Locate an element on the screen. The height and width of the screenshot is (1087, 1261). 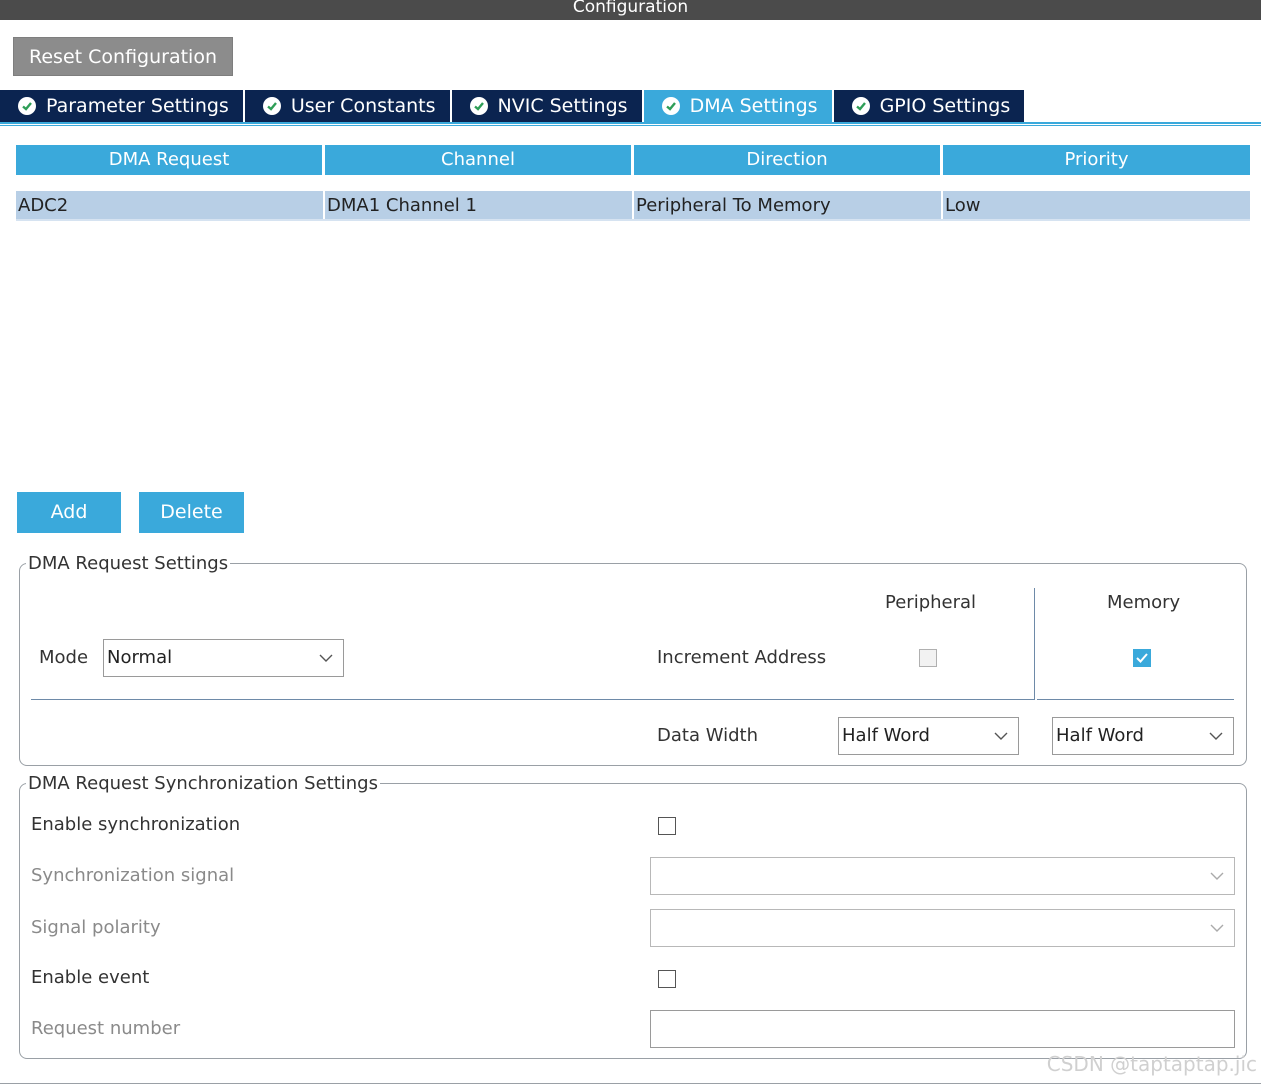
peripheral-increment-checkbox is located at coordinates (928, 658).